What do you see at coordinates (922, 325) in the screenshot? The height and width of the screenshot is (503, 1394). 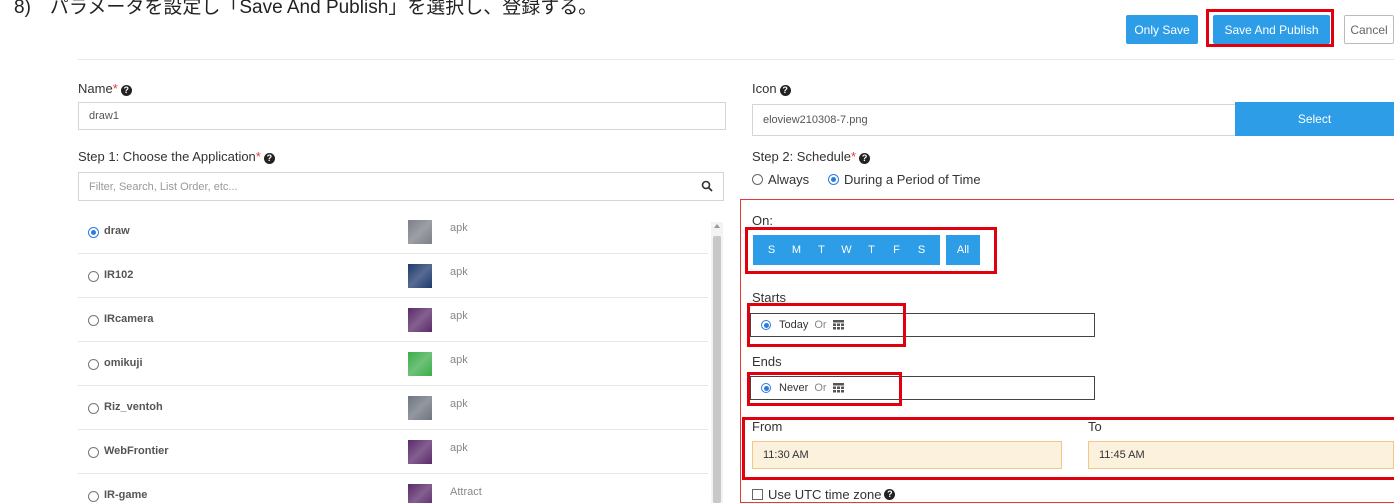 I see `starts-field: Today Or` at bounding box center [922, 325].